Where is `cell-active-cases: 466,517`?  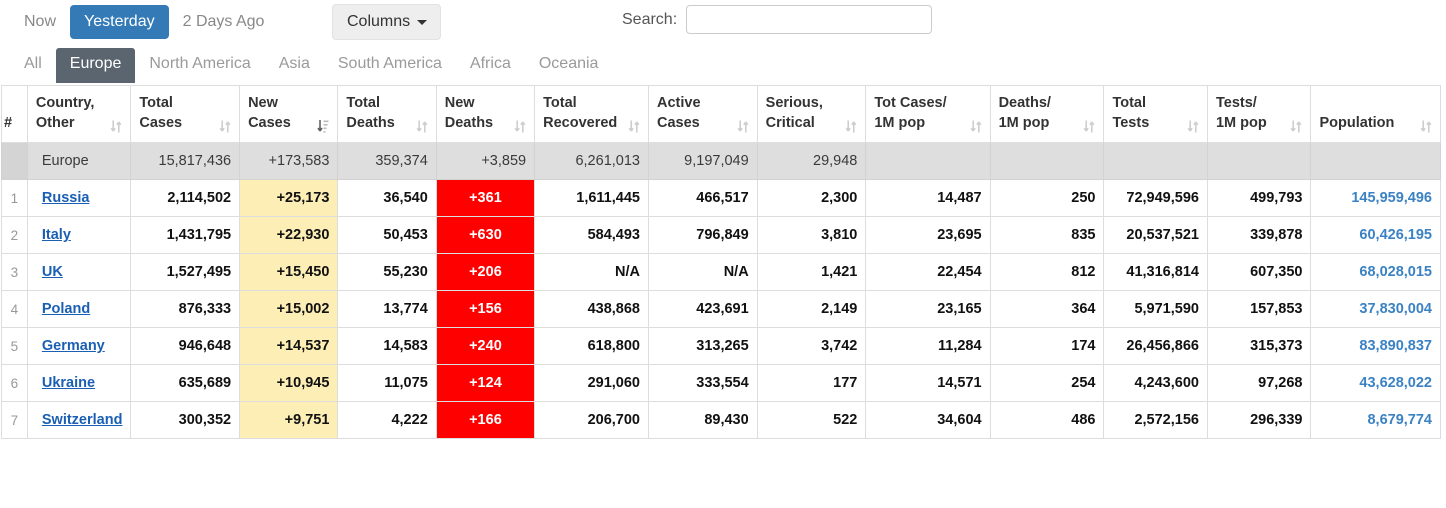
cell-active-cases: 466,517 is located at coordinates (702, 198).